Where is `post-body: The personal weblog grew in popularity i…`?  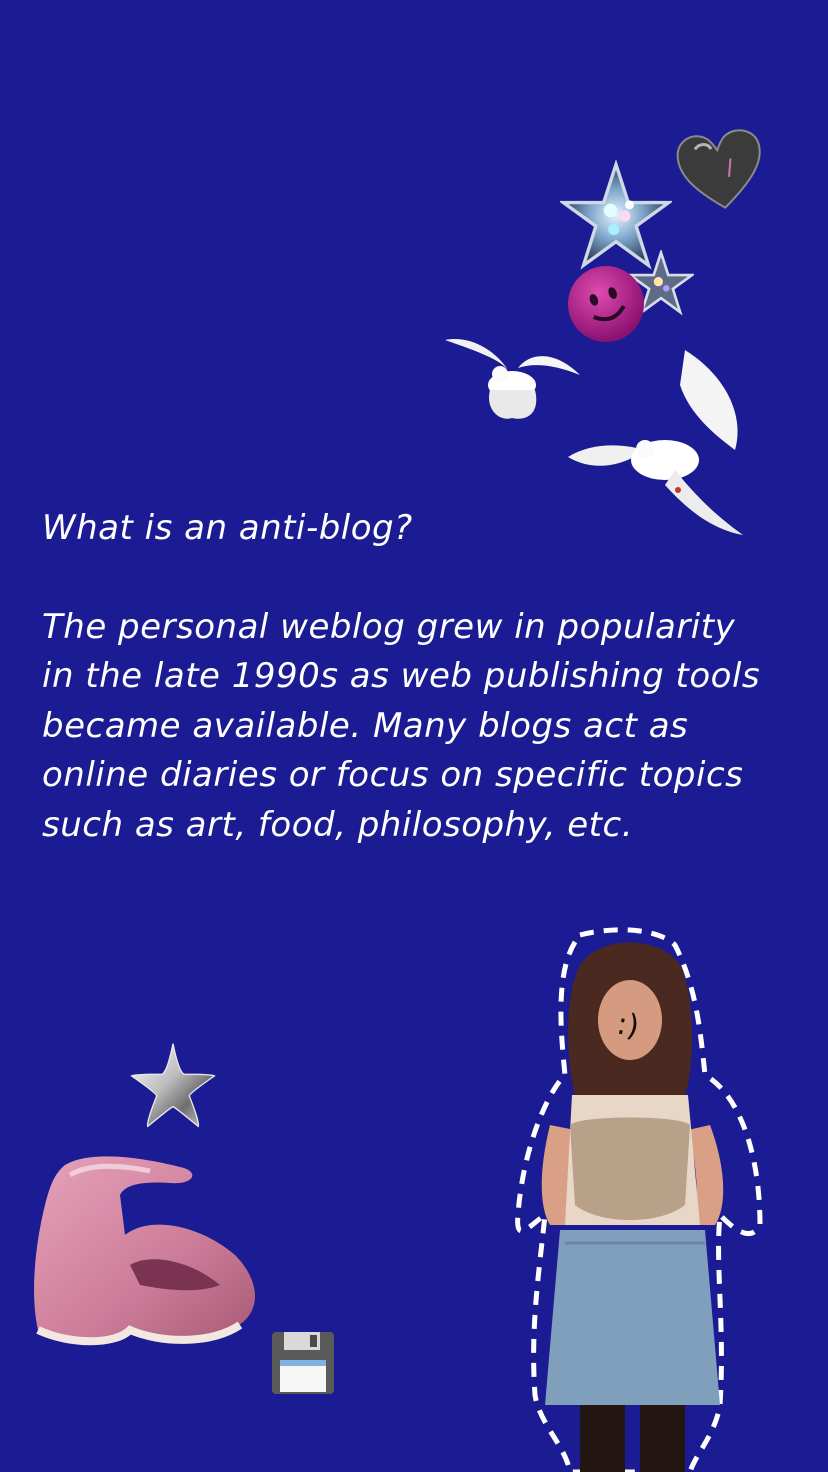
post-body: The personal weblog grew in popularity i… is located at coordinates (401, 725).